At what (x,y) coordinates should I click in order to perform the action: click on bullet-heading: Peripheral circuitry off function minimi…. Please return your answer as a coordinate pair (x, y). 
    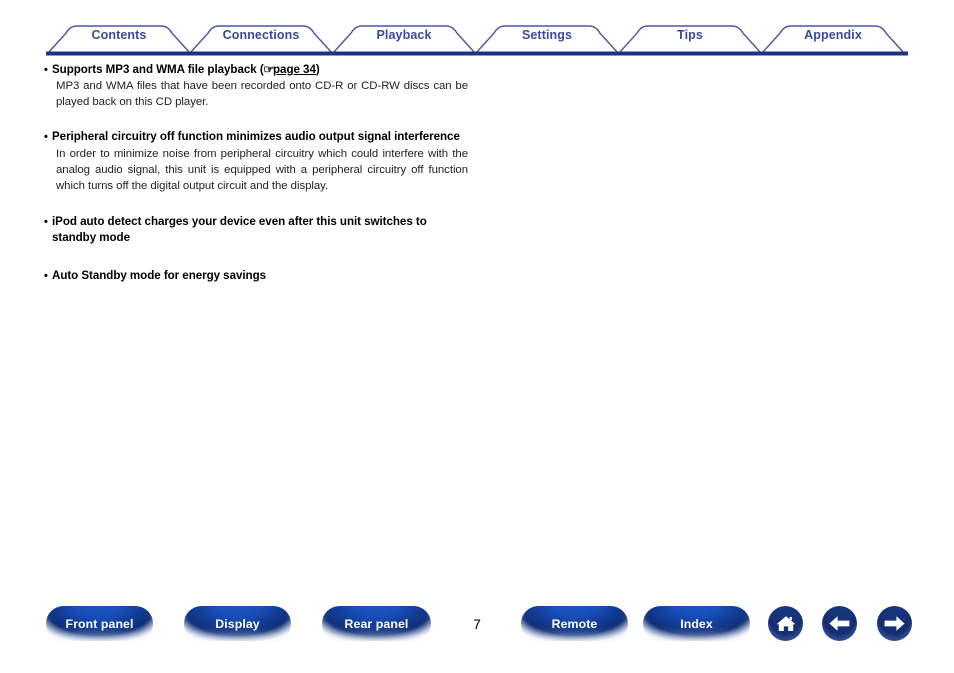
    Looking at the image, I should click on (256, 137).